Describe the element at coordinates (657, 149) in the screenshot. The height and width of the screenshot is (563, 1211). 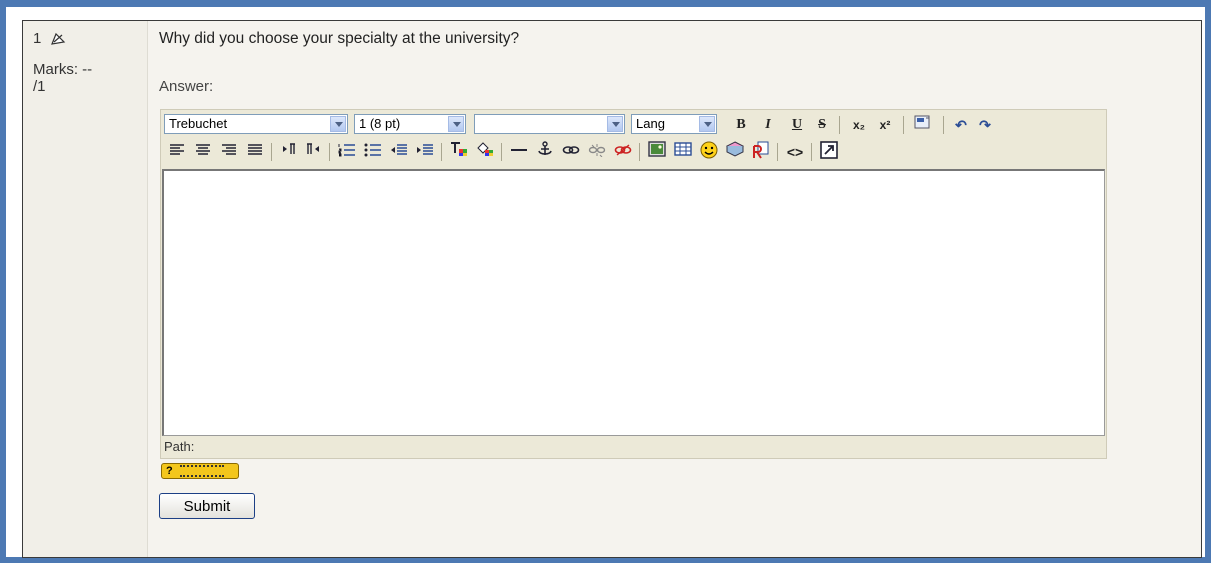
I see `image-icon` at that location.